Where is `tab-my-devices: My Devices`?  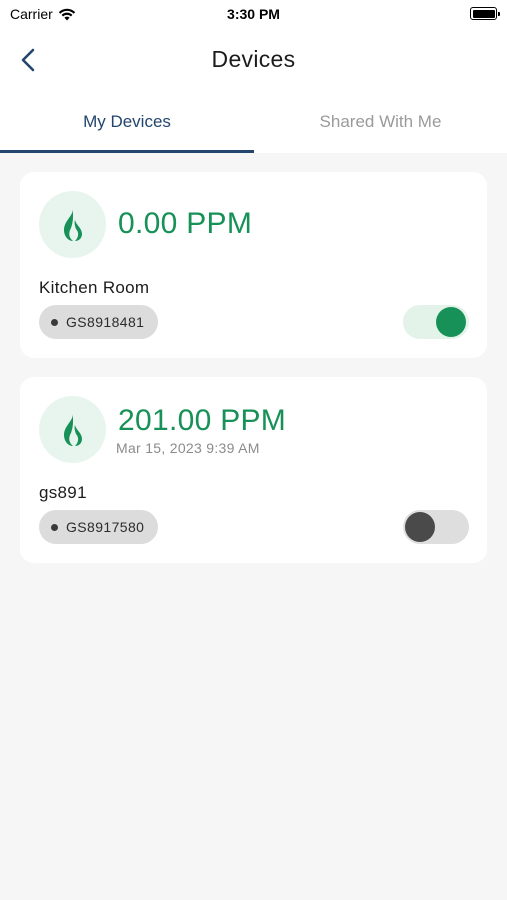 tab-my-devices: My Devices is located at coordinates (127, 121).